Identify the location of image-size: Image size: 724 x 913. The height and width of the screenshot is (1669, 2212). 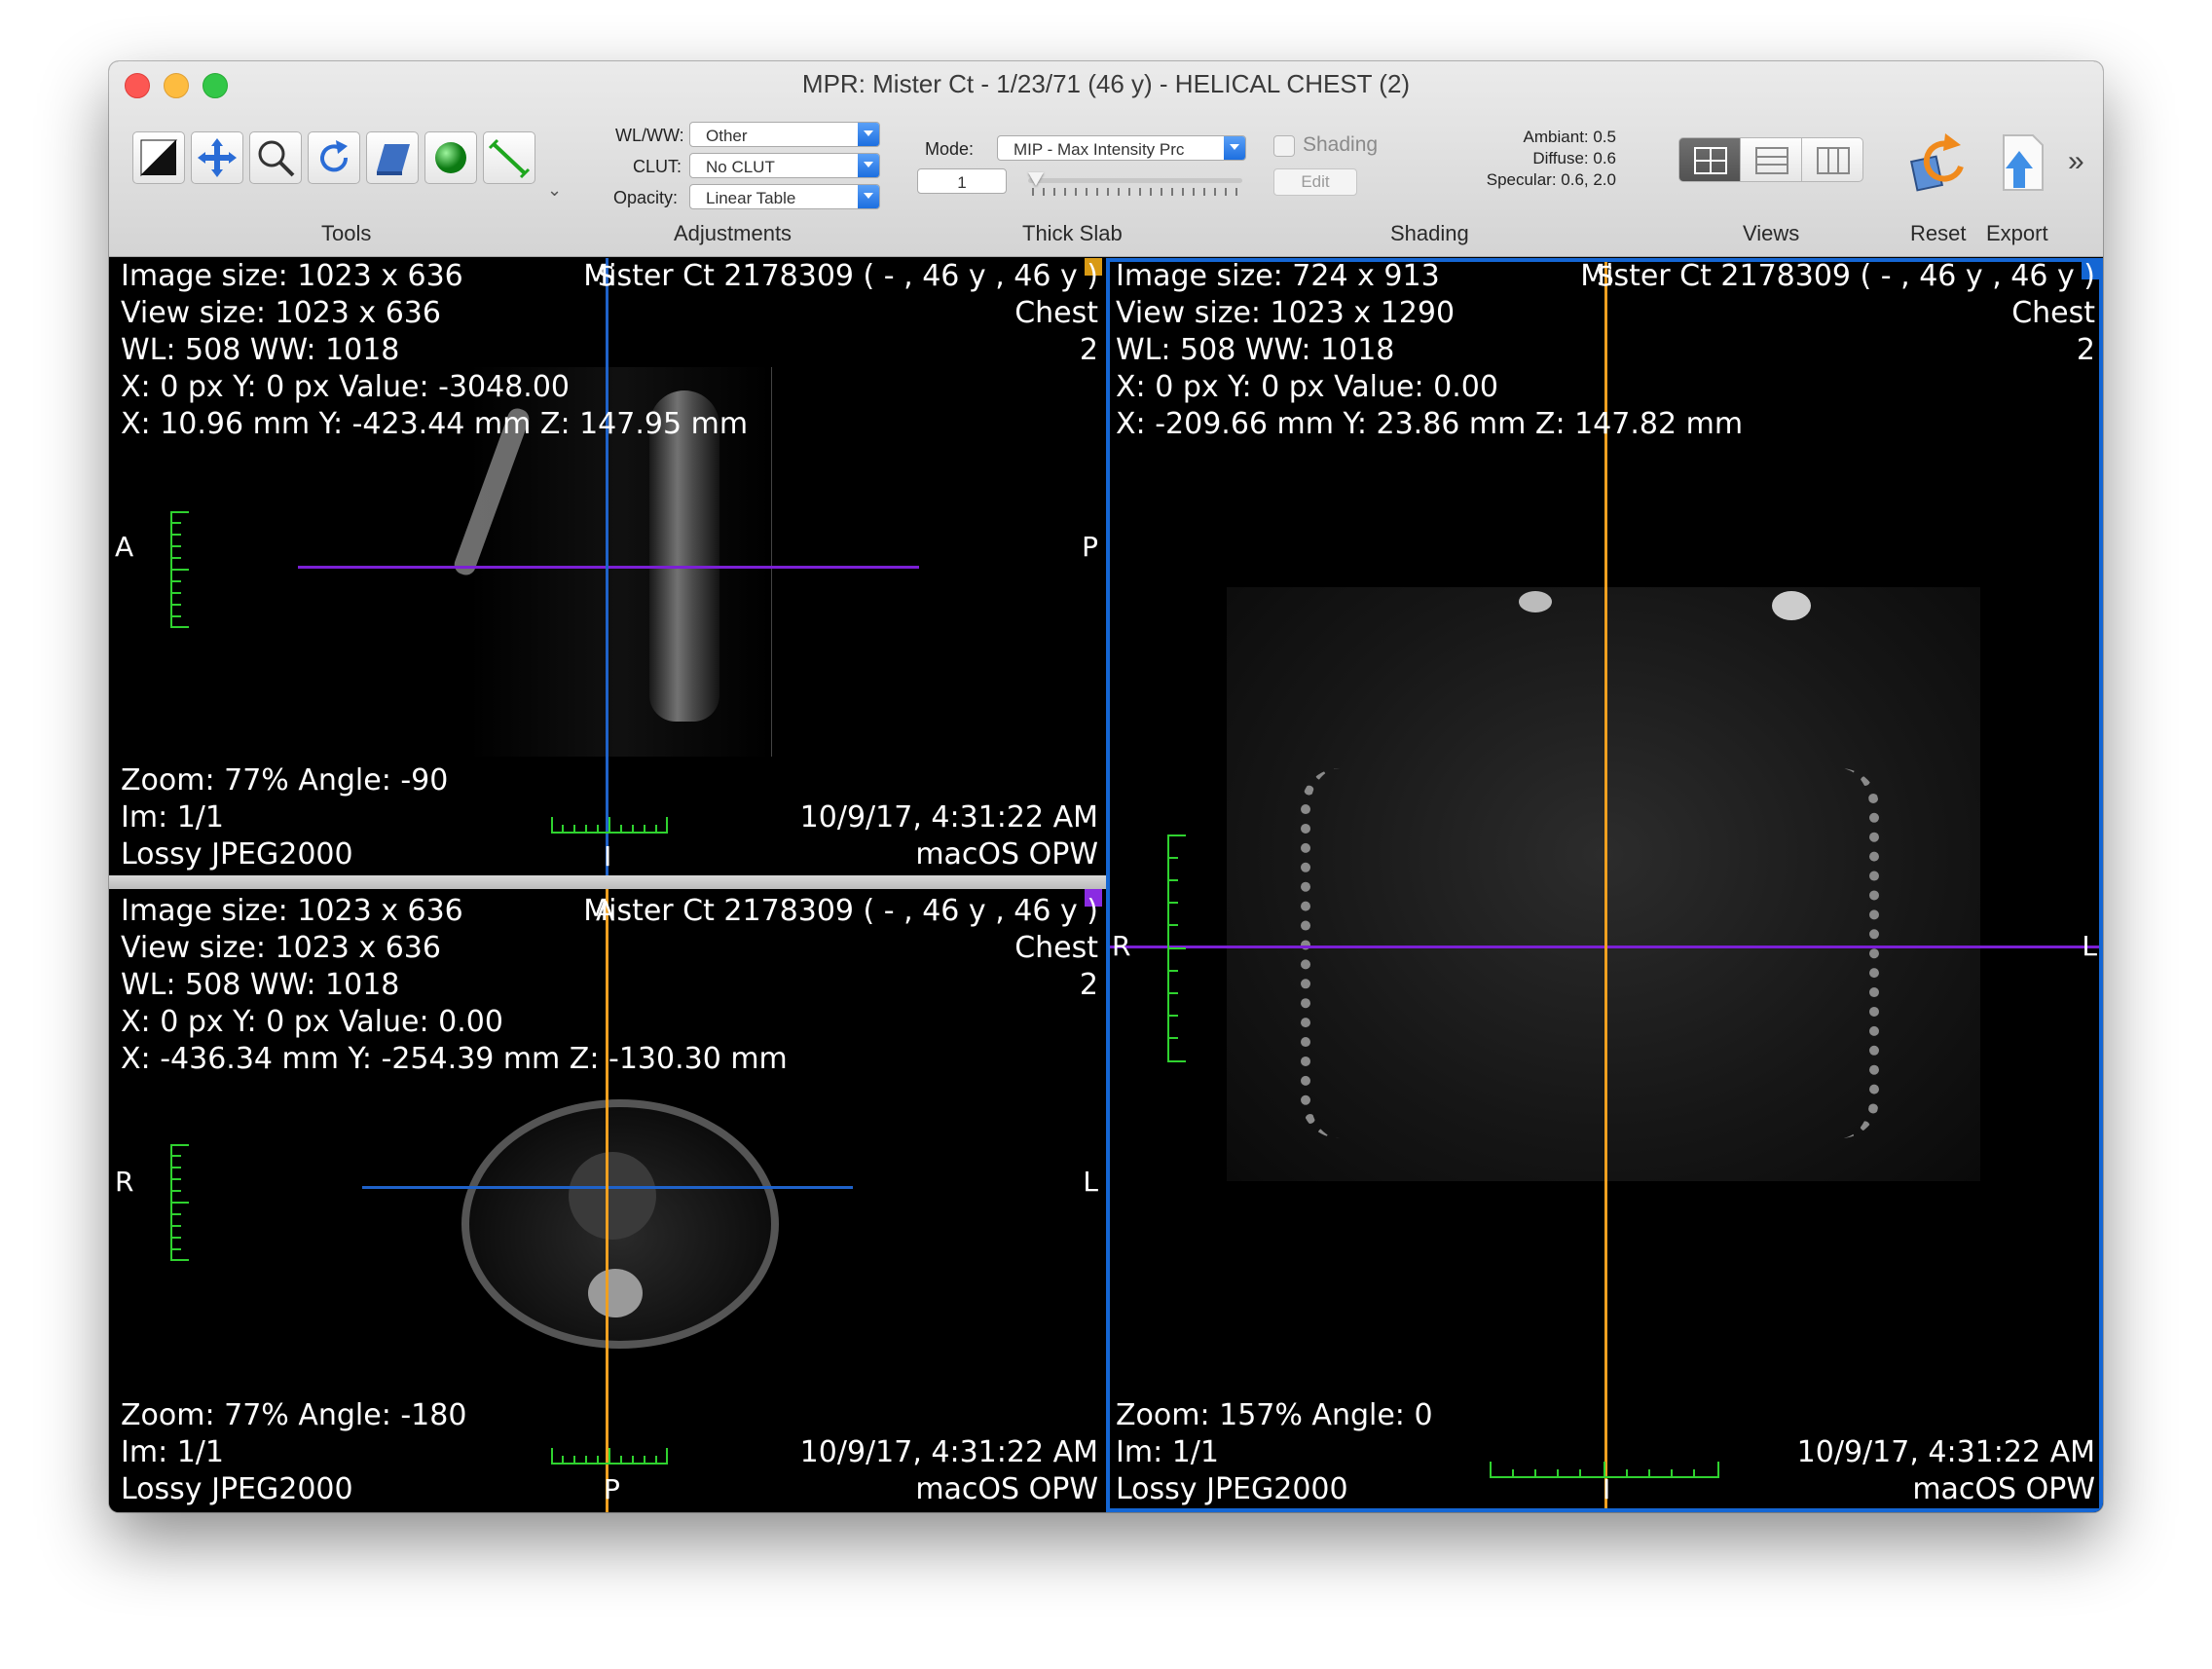
(1278, 276).